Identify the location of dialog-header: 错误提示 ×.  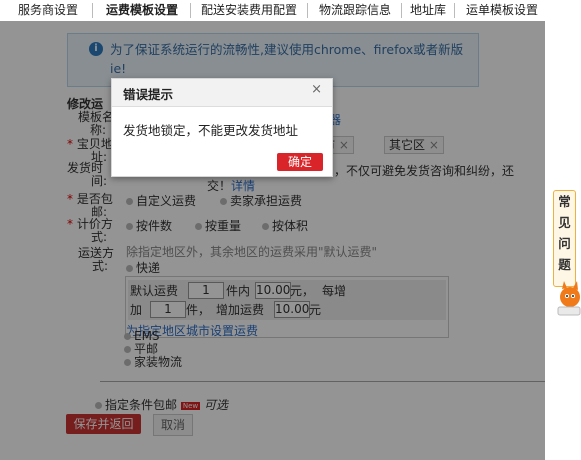
(222, 93).